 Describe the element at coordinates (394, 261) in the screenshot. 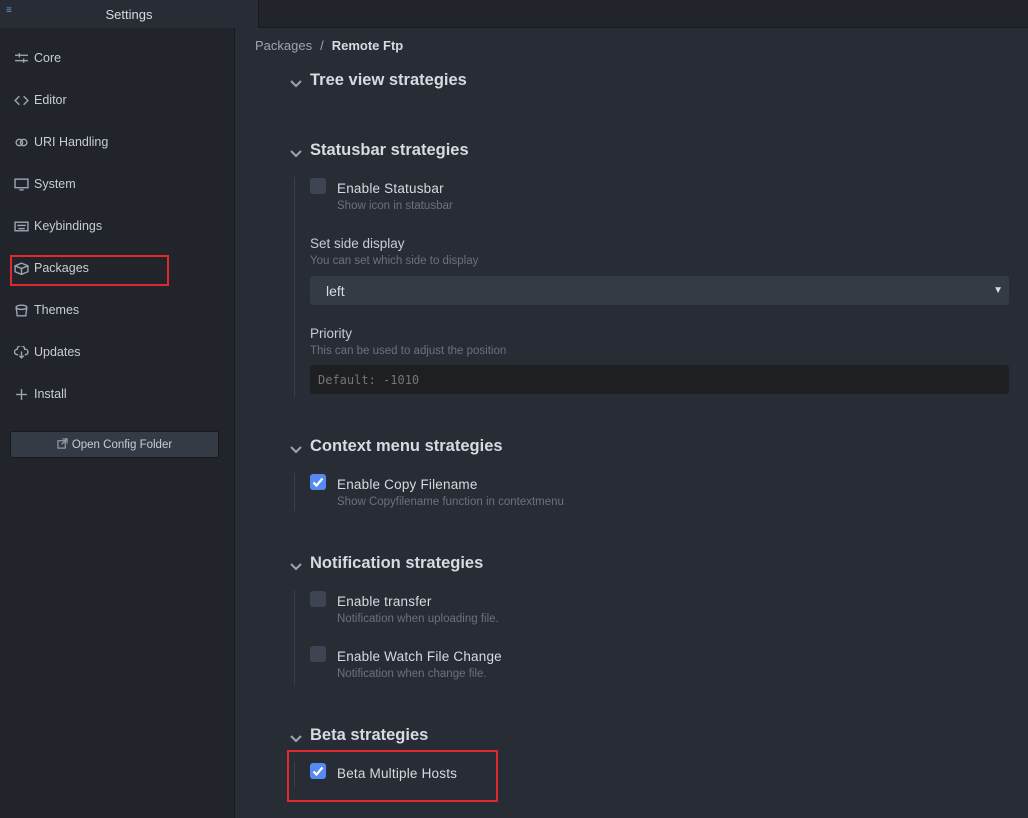

I see `side-display-description: You can set which side to display` at that location.